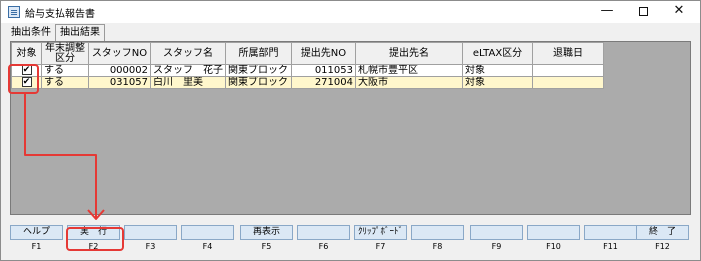 The width and height of the screenshot is (701, 261). What do you see at coordinates (188, 82) in the screenshot?
I see `cell-staff-name: 白川 里美` at bounding box center [188, 82].